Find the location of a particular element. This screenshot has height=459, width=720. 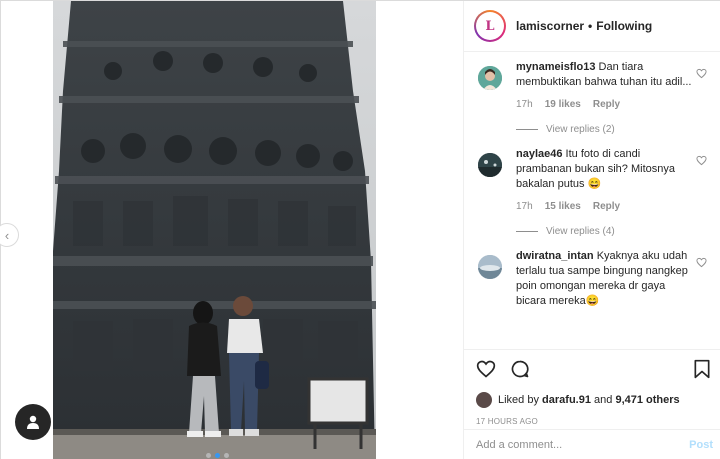

liker-username: darafu.91 is located at coordinates (566, 400).